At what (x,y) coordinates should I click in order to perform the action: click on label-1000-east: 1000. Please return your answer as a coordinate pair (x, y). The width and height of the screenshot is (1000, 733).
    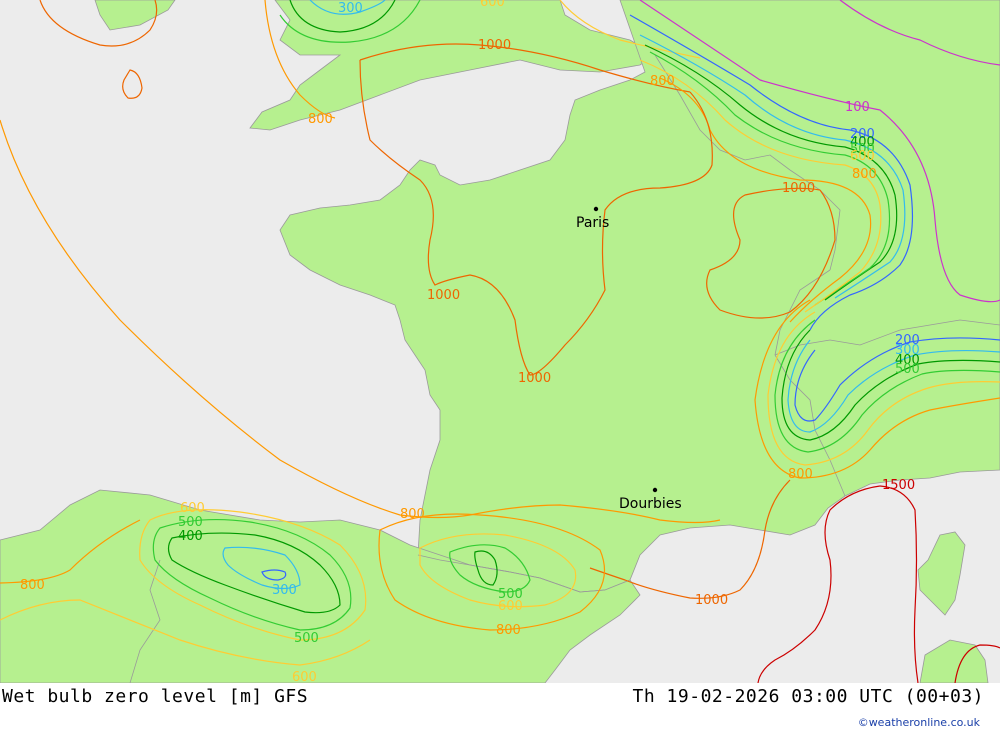
    Looking at the image, I should click on (798, 188).